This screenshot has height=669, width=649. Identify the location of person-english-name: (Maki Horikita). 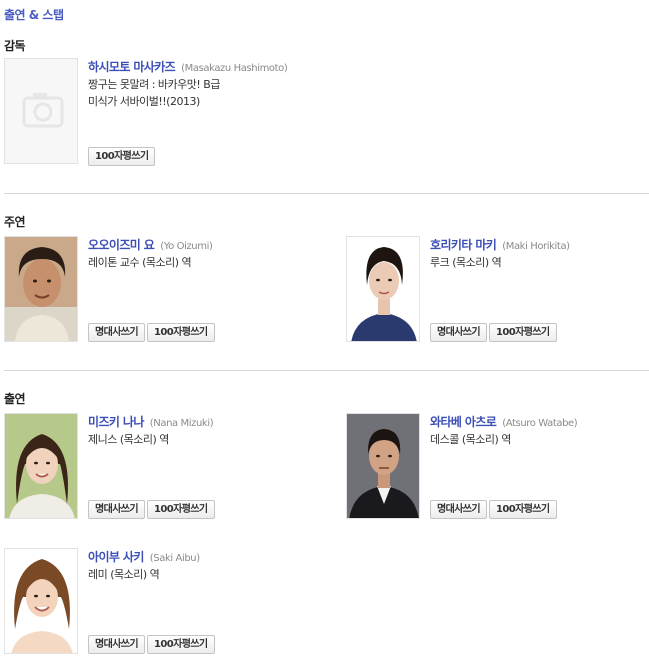
(536, 246).